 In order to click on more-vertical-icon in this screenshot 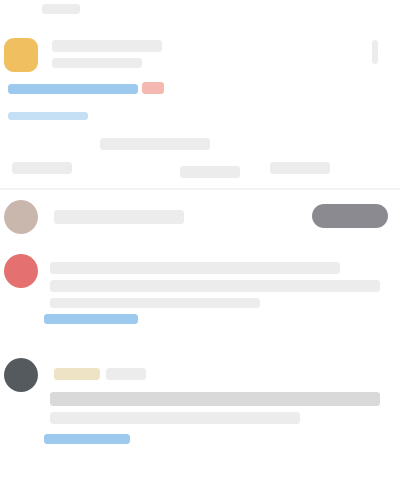, I will do `click(375, 52)`.